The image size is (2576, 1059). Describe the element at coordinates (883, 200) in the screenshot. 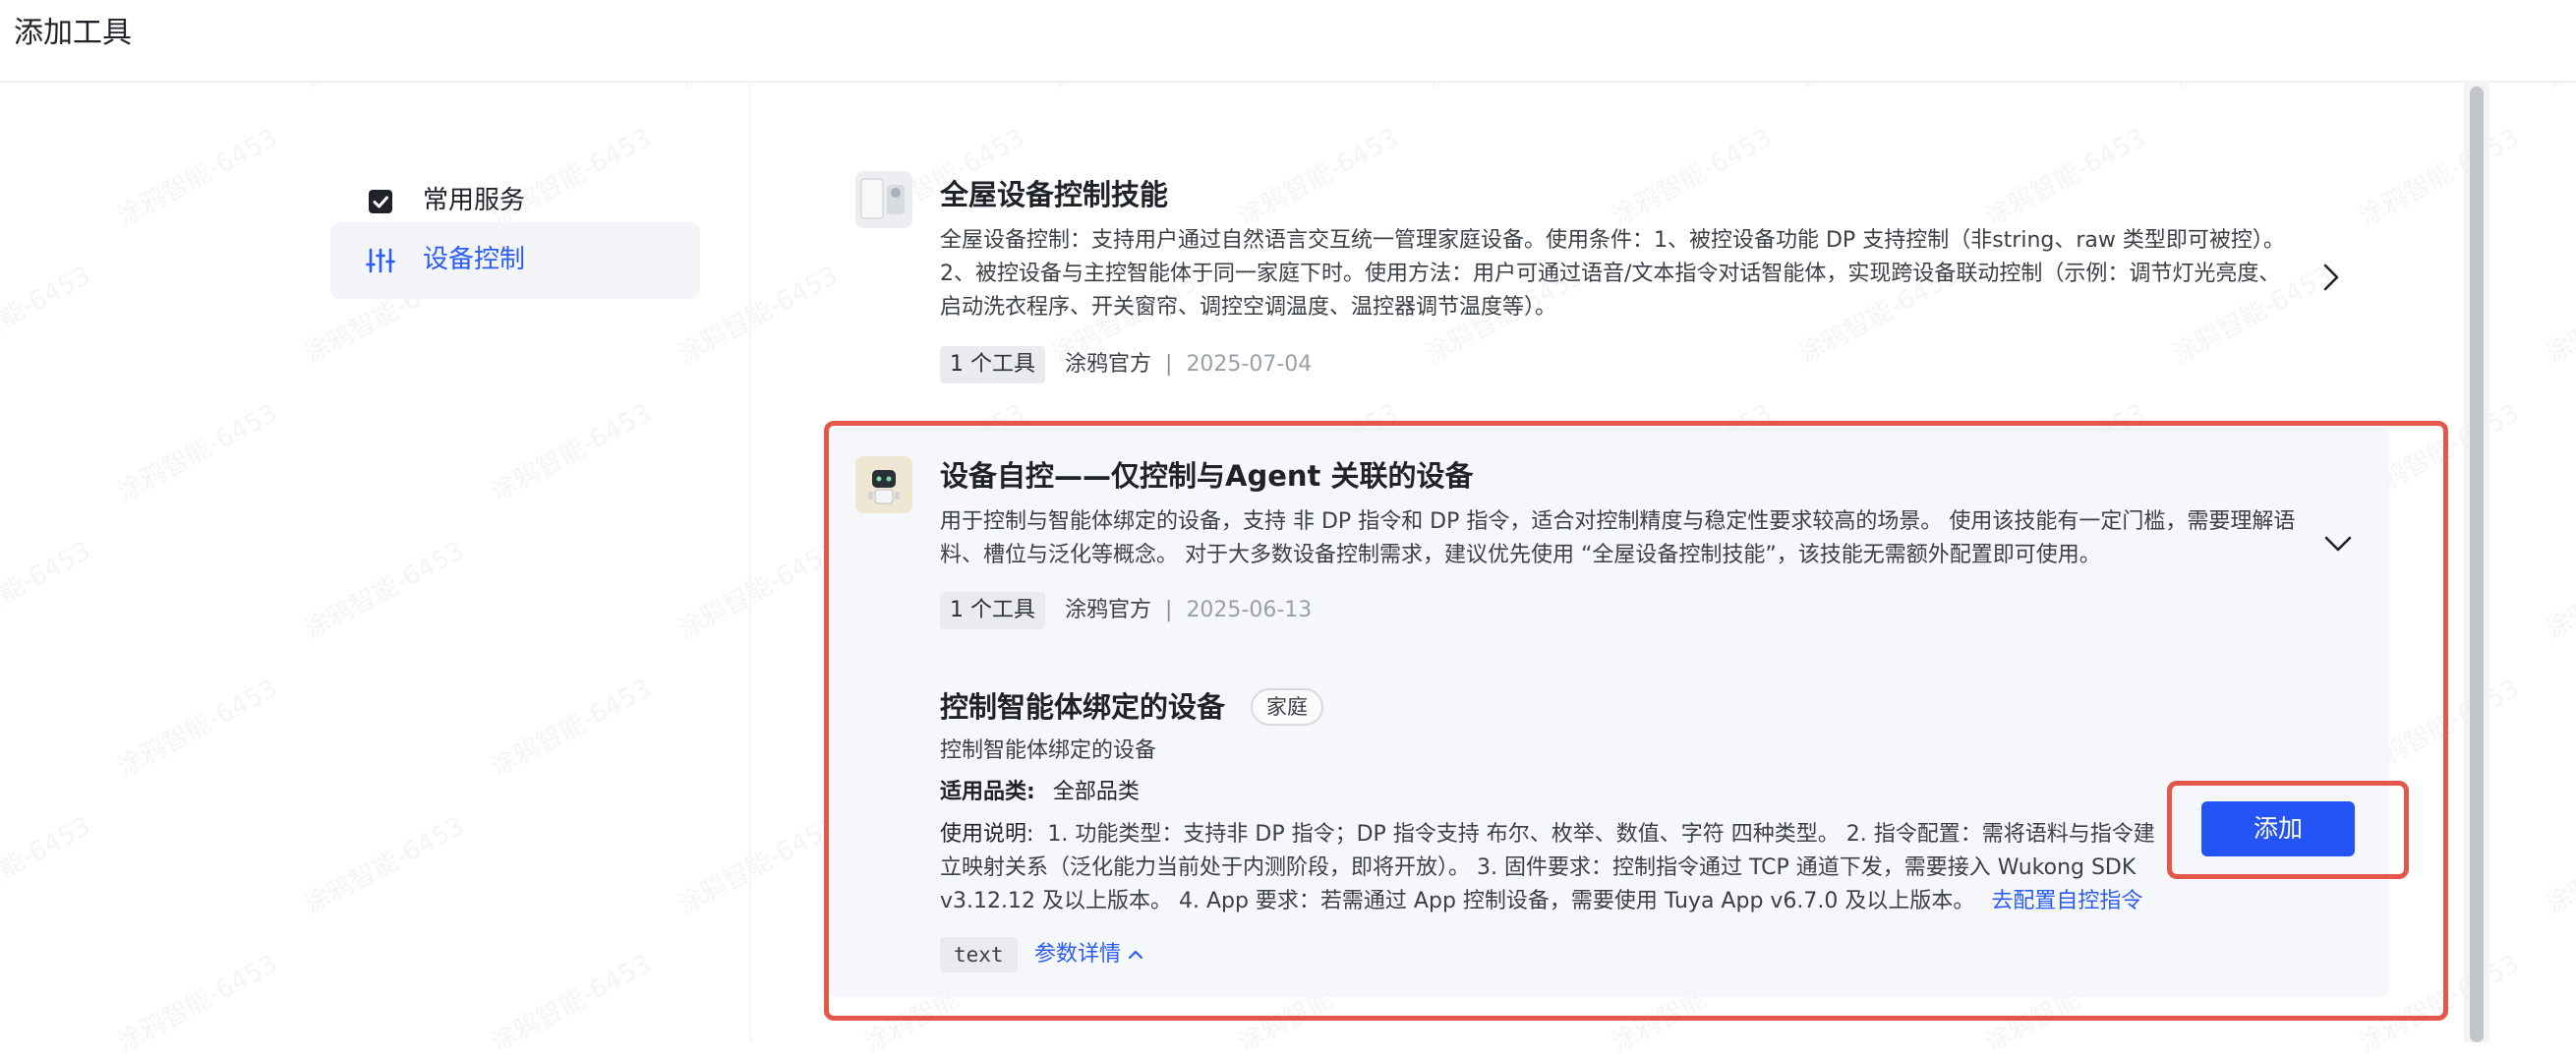

I see `skill-thumbnail` at that location.